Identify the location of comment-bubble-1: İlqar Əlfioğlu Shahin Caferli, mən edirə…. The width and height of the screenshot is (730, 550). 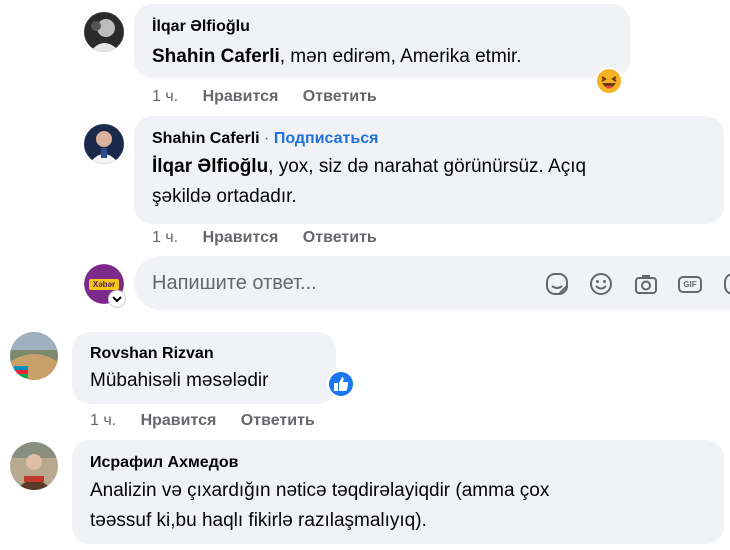
(382, 41).